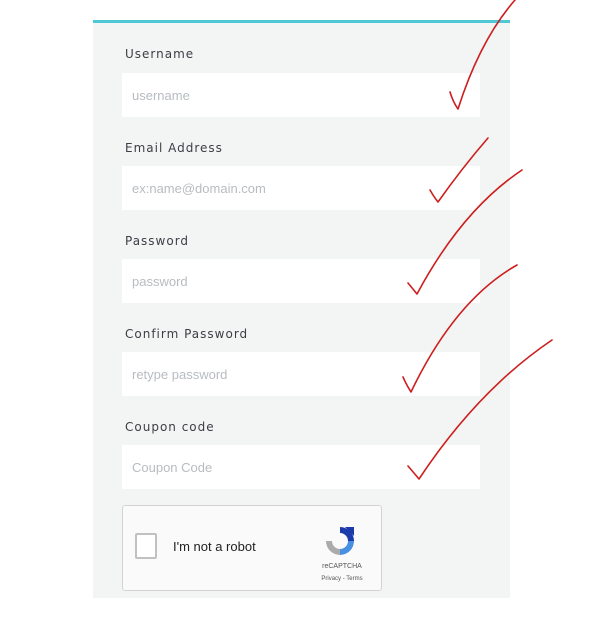 This screenshot has width=612, height=640. I want to click on email-input, so click(301, 188).